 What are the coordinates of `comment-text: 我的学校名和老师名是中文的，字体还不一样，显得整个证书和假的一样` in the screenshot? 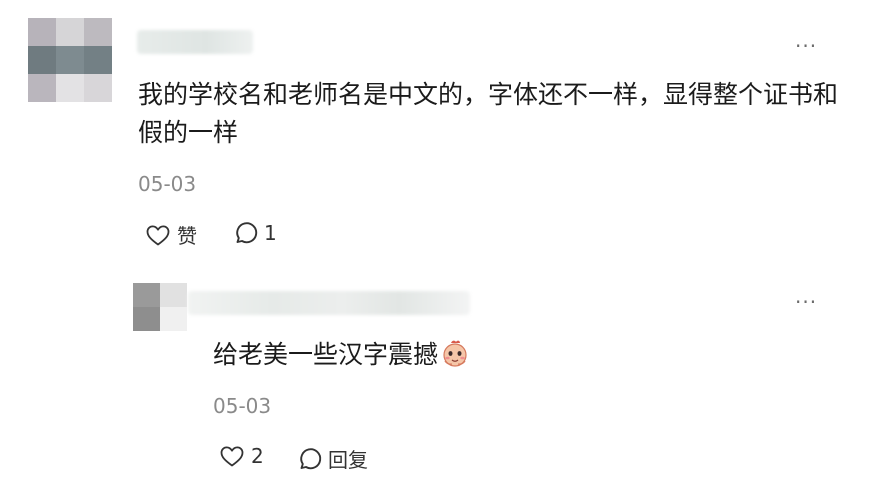 It's located at (488, 113).